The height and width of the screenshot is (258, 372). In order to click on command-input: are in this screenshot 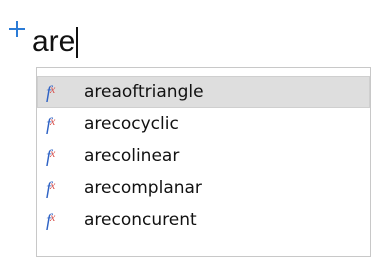, I will do `click(55, 42)`.